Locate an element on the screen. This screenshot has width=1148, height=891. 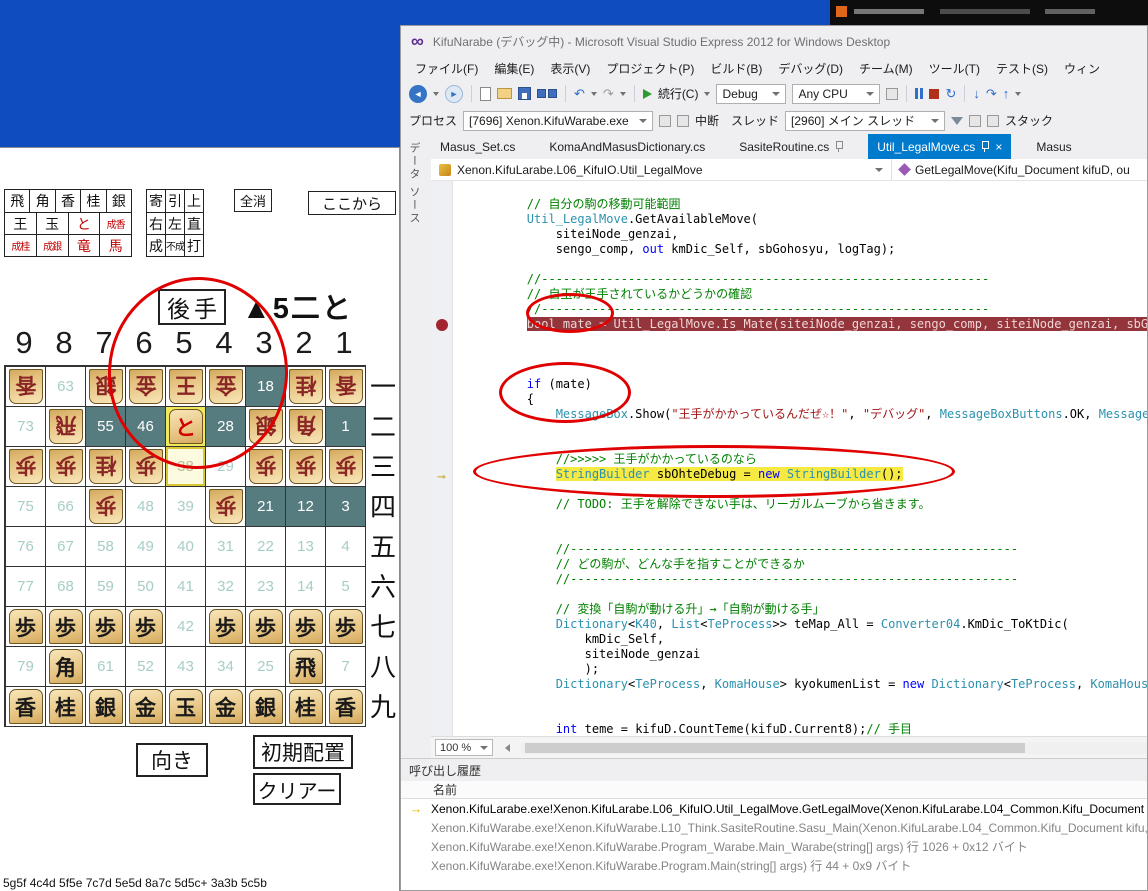
board-cell: 12 is located at coordinates (306, 507).